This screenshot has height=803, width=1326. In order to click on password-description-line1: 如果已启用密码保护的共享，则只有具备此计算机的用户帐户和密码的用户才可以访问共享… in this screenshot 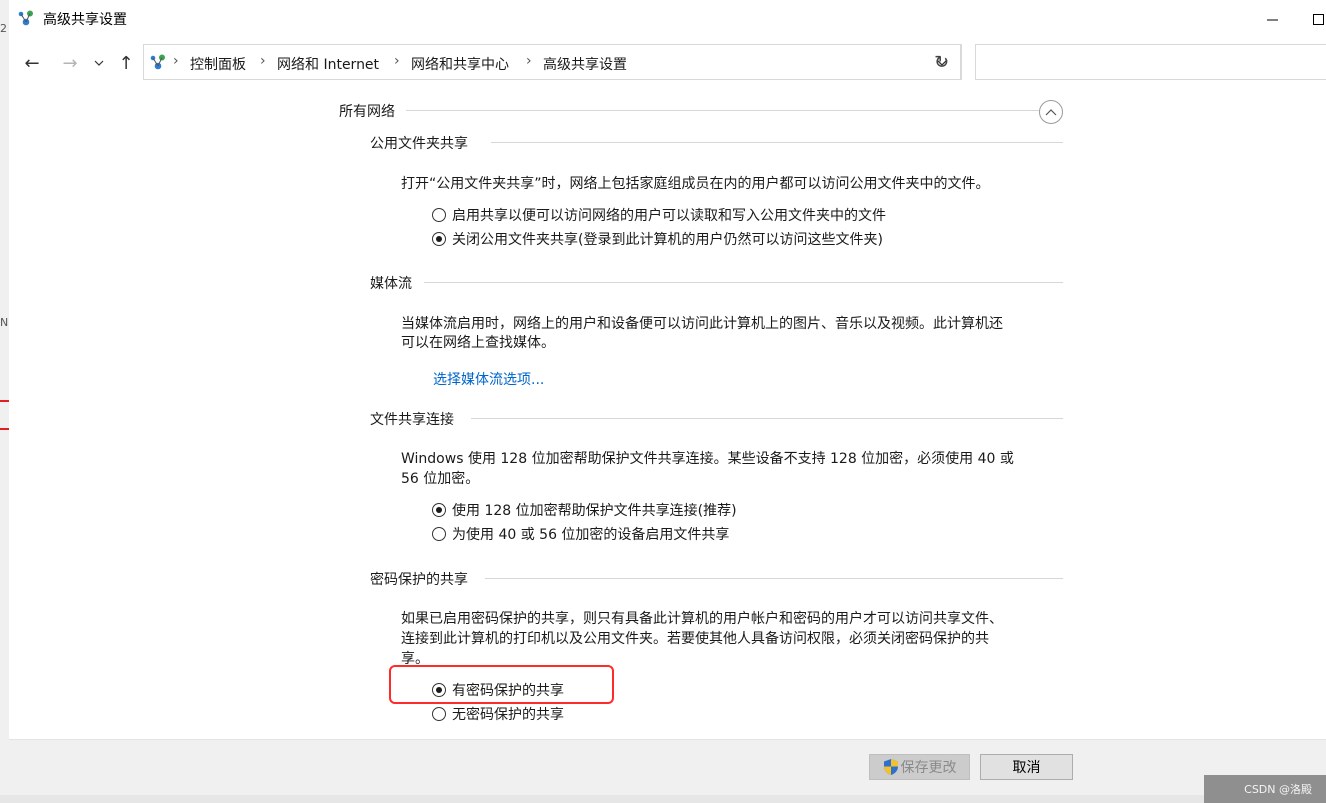, I will do `click(702, 619)`.